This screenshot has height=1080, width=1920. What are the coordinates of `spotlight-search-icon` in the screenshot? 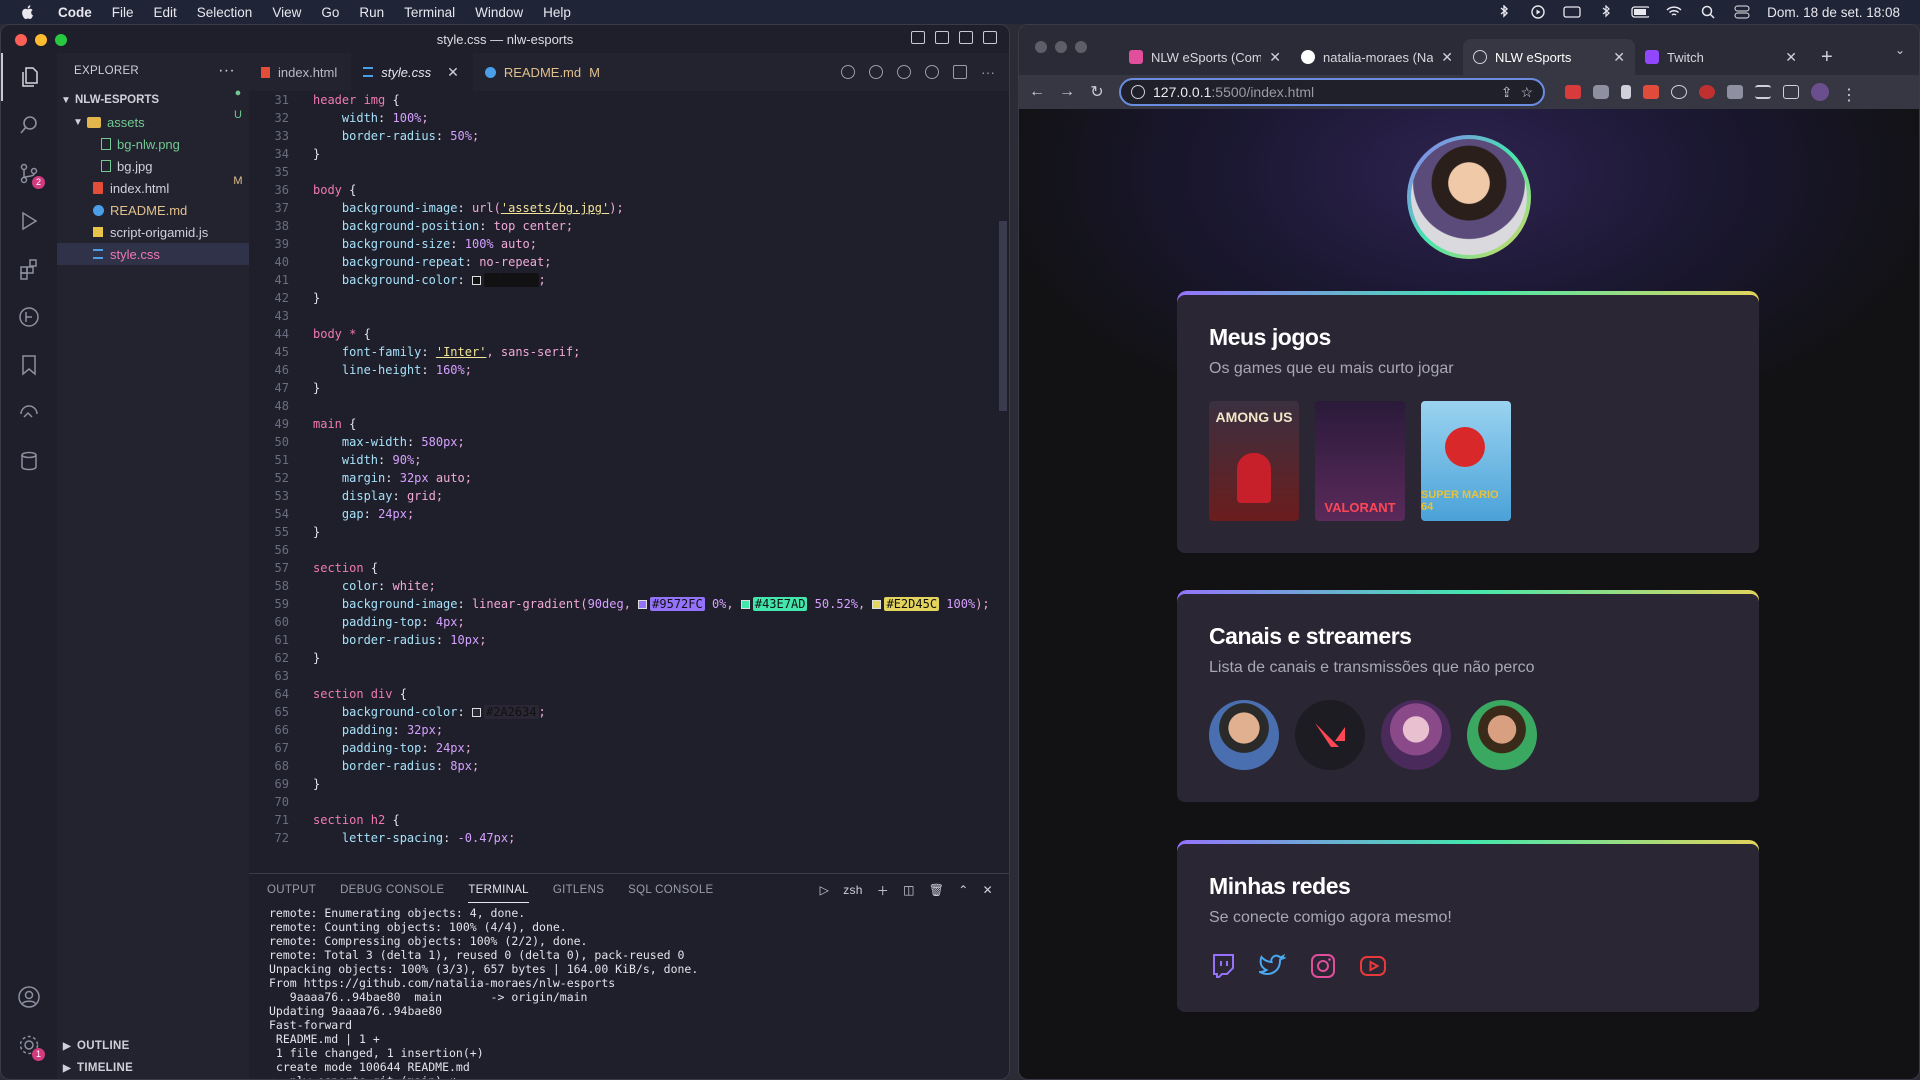 It's located at (1708, 12).